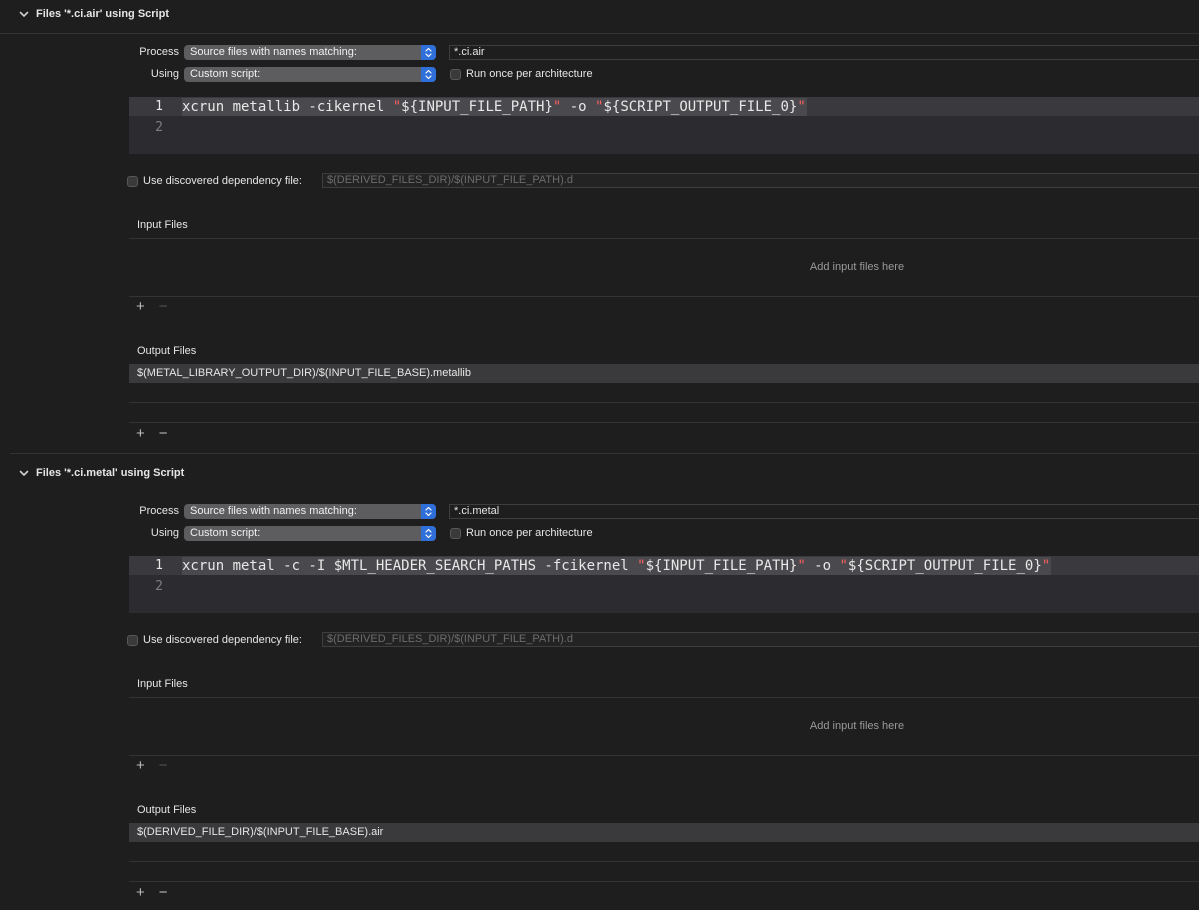 The image size is (1199, 910). Describe the element at coordinates (110, 473) in the screenshot. I see `rule-title: Files '*.ci.metal' using Script` at that location.